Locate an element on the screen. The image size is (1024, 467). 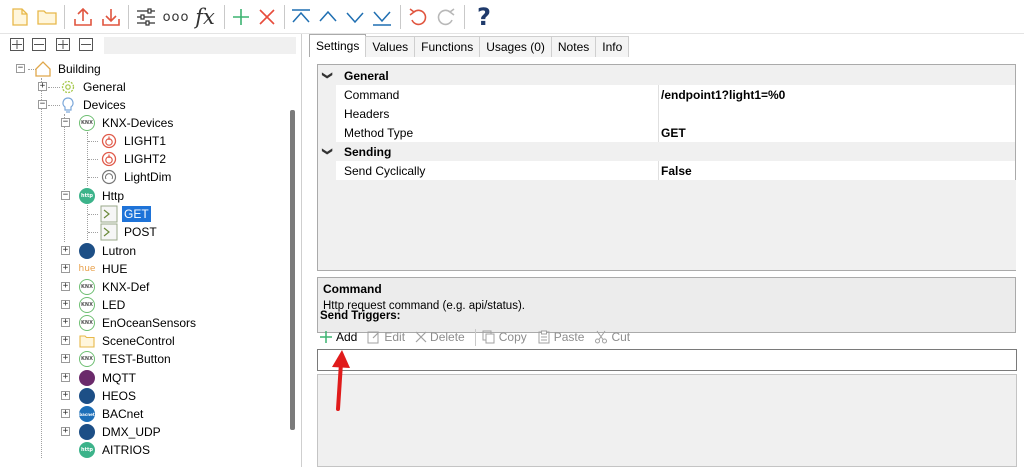
tab-usages: Usages (0) is located at coordinates (515, 46).